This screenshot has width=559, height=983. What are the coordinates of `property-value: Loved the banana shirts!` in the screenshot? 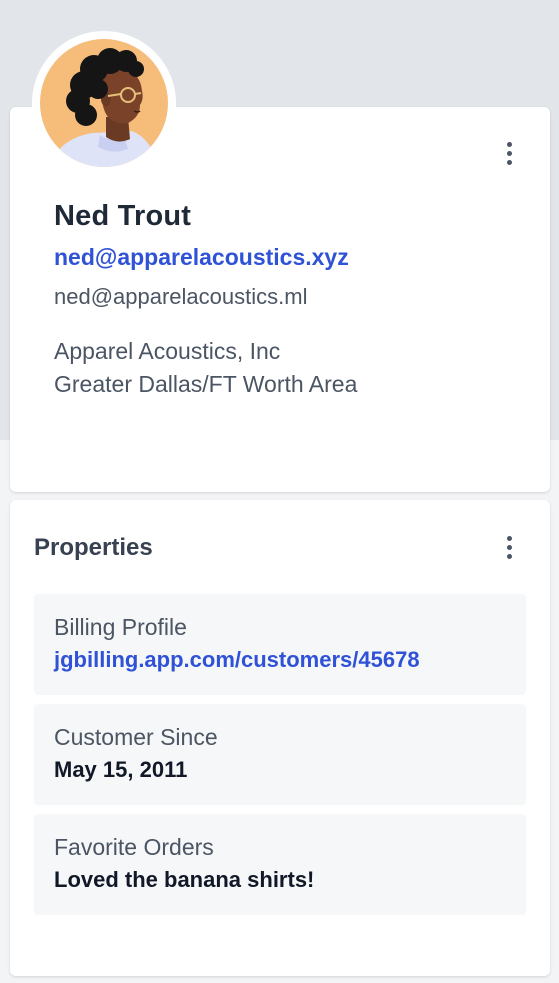 It's located at (184, 879).